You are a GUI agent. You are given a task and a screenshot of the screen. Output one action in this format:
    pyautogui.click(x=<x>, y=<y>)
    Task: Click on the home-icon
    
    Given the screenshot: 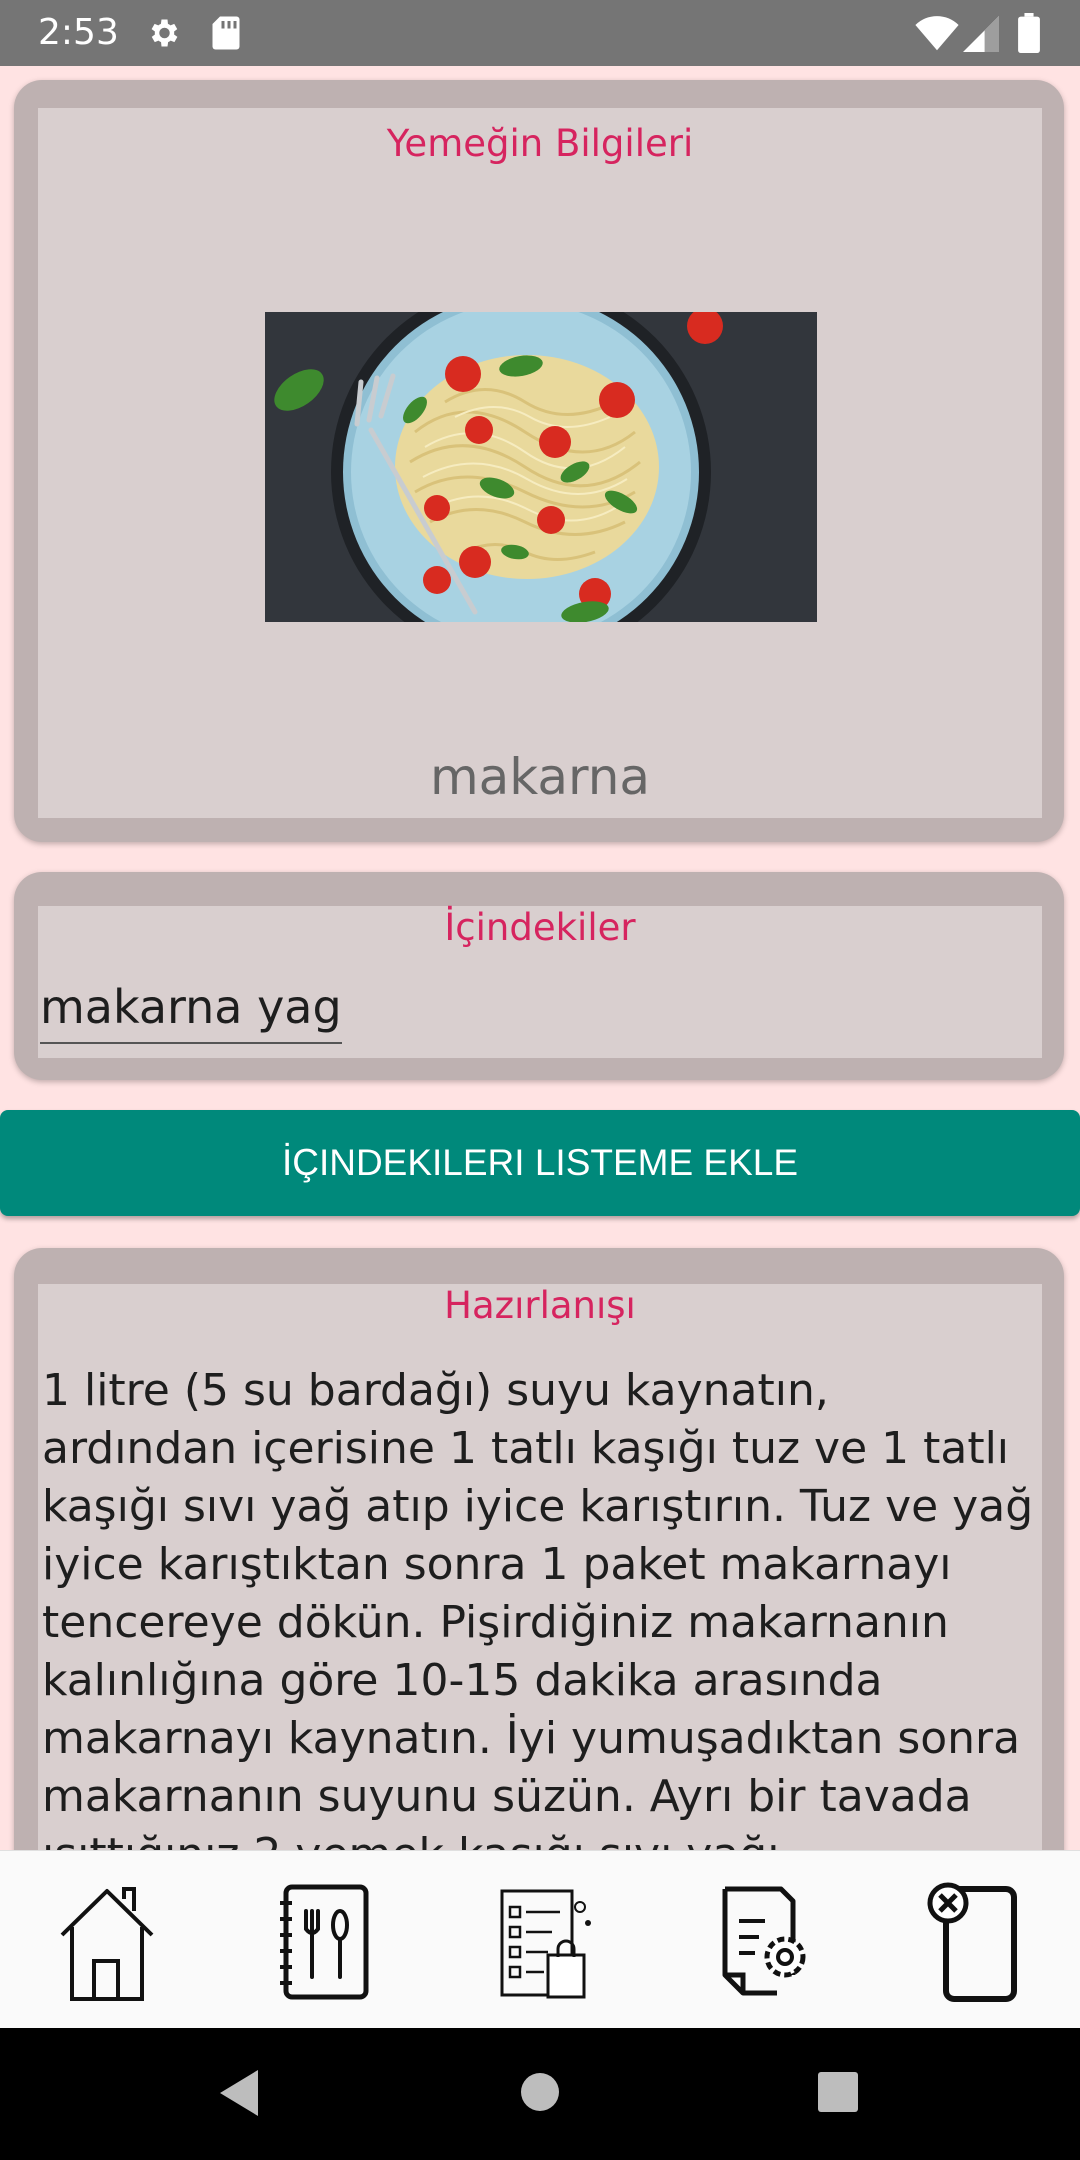 What is the action you would take?
    pyautogui.click(x=107, y=1944)
    